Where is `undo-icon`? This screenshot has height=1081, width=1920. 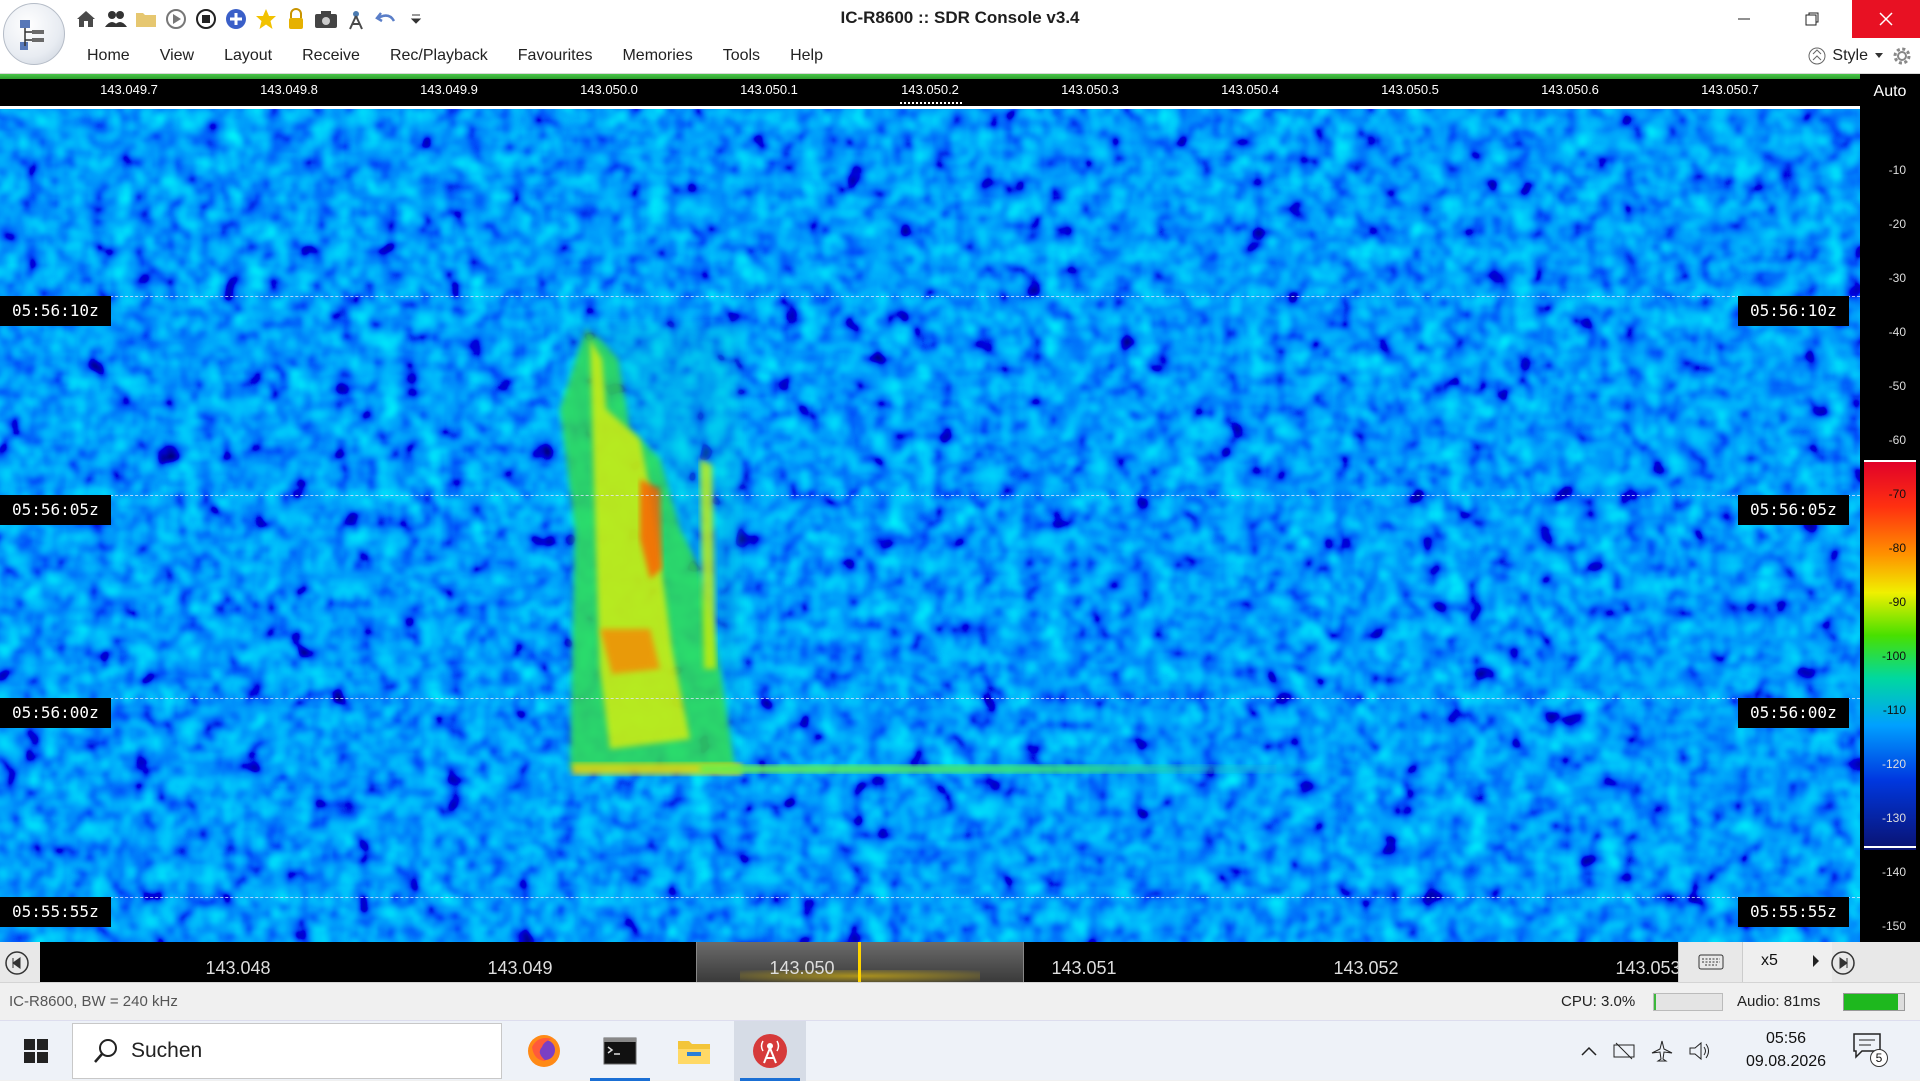 undo-icon is located at coordinates (386, 19).